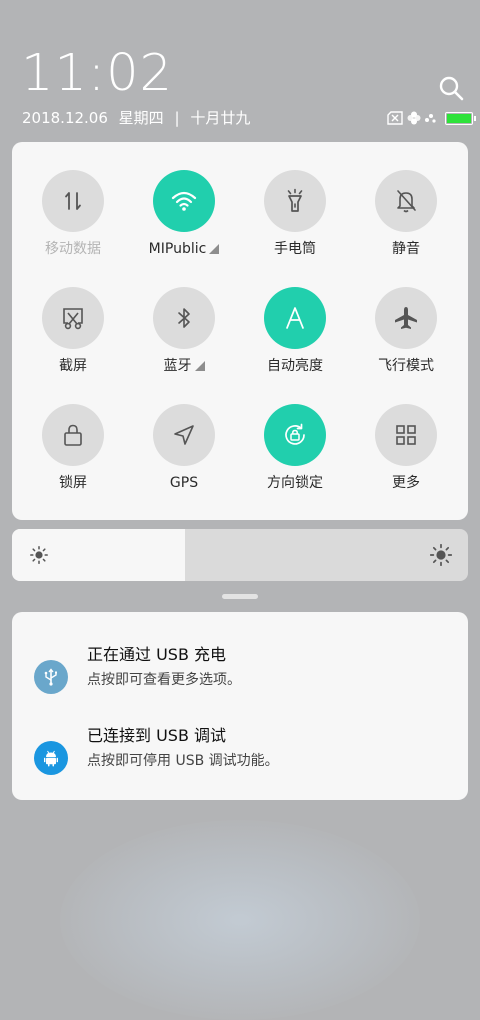 This screenshot has width=480, height=1020. What do you see at coordinates (157, 654) in the screenshot?
I see `notification-title: 正在通过 USB 充电` at bounding box center [157, 654].